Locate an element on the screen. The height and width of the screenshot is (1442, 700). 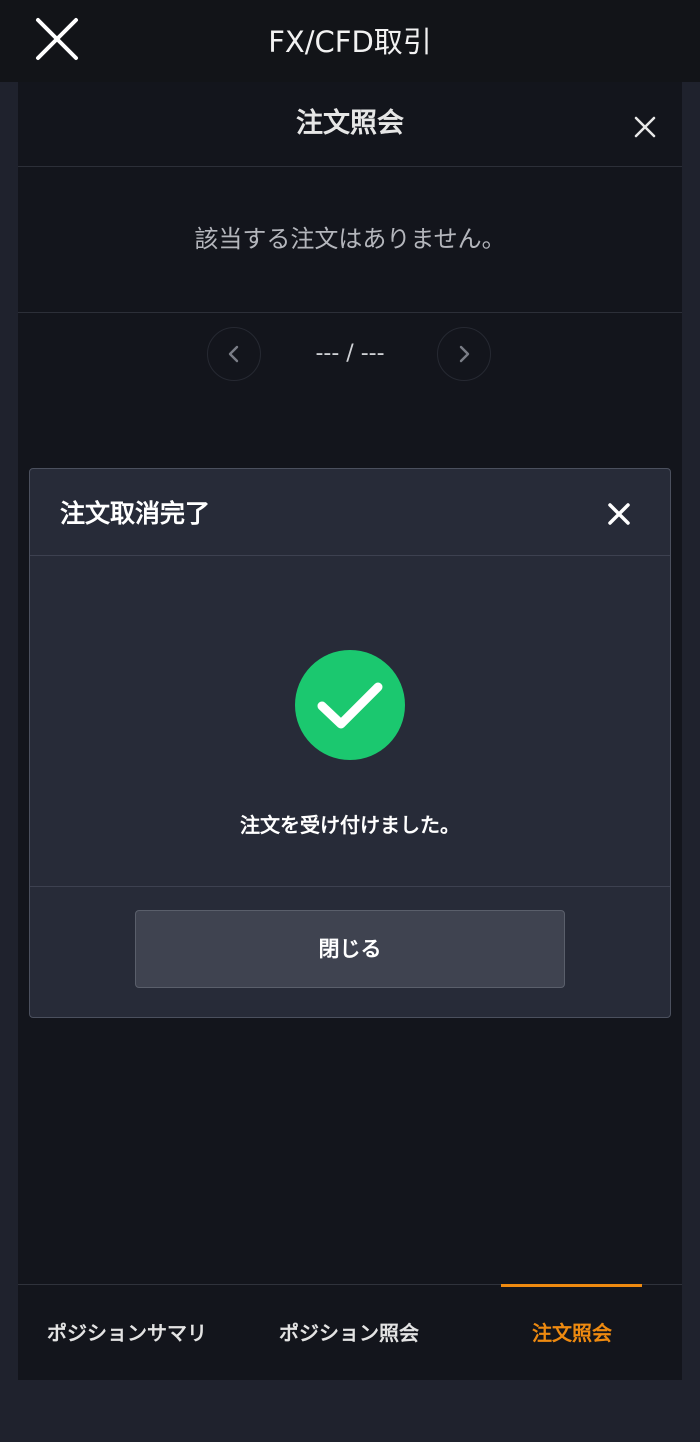
close-dialog-button: 閉じる is located at coordinates (350, 949).